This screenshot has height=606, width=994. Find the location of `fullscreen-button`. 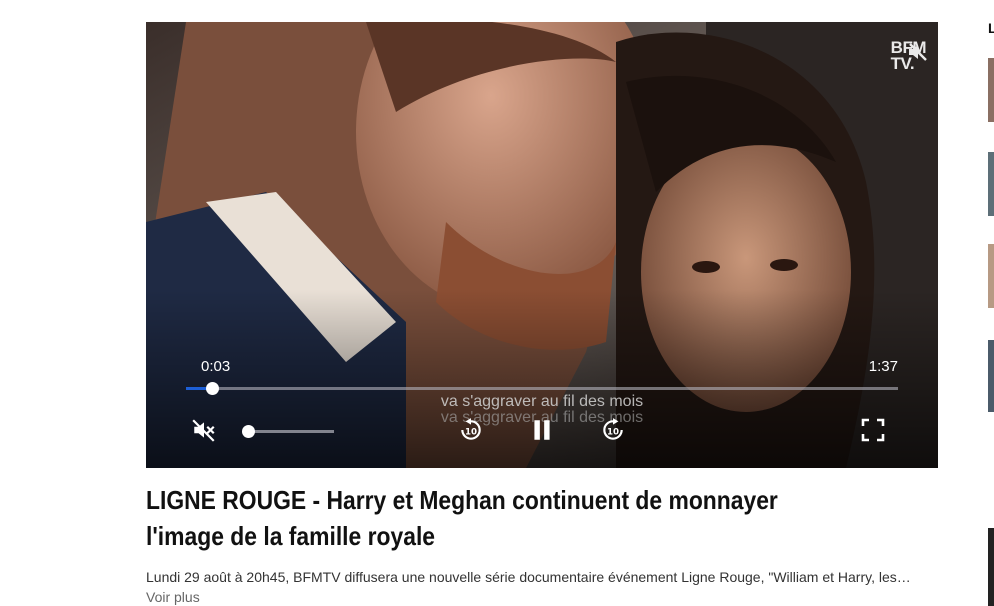

fullscreen-button is located at coordinates (873, 432).